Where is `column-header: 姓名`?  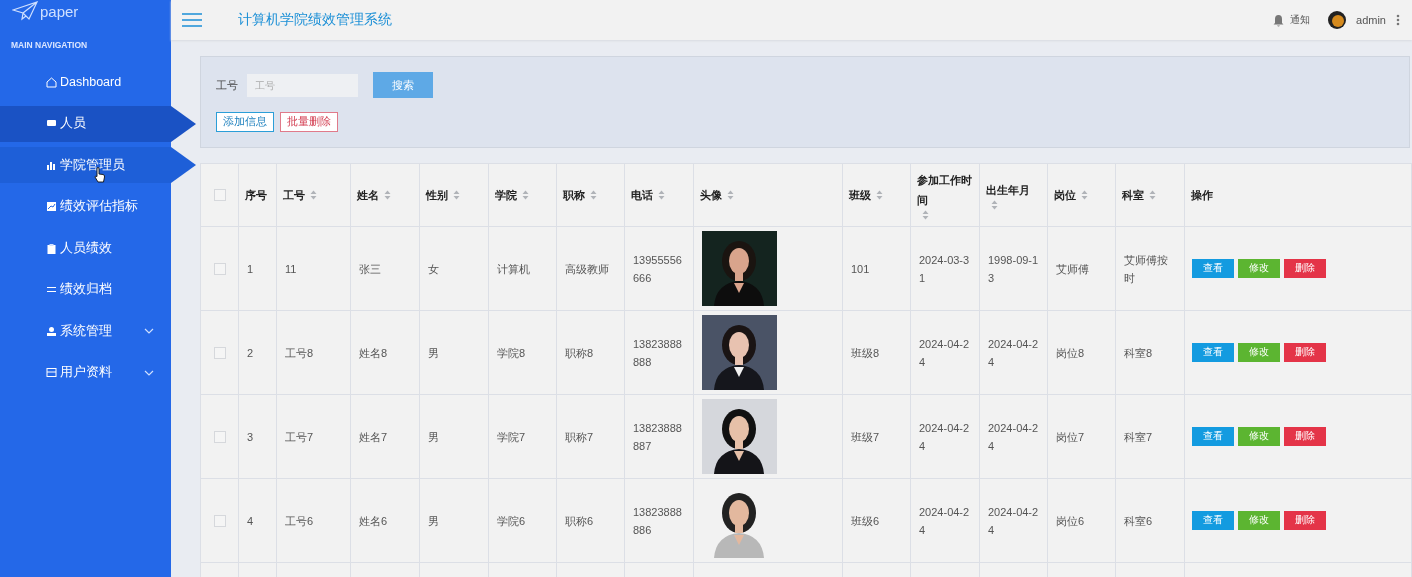 column-header: 姓名 is located at coordinates (368, 195).